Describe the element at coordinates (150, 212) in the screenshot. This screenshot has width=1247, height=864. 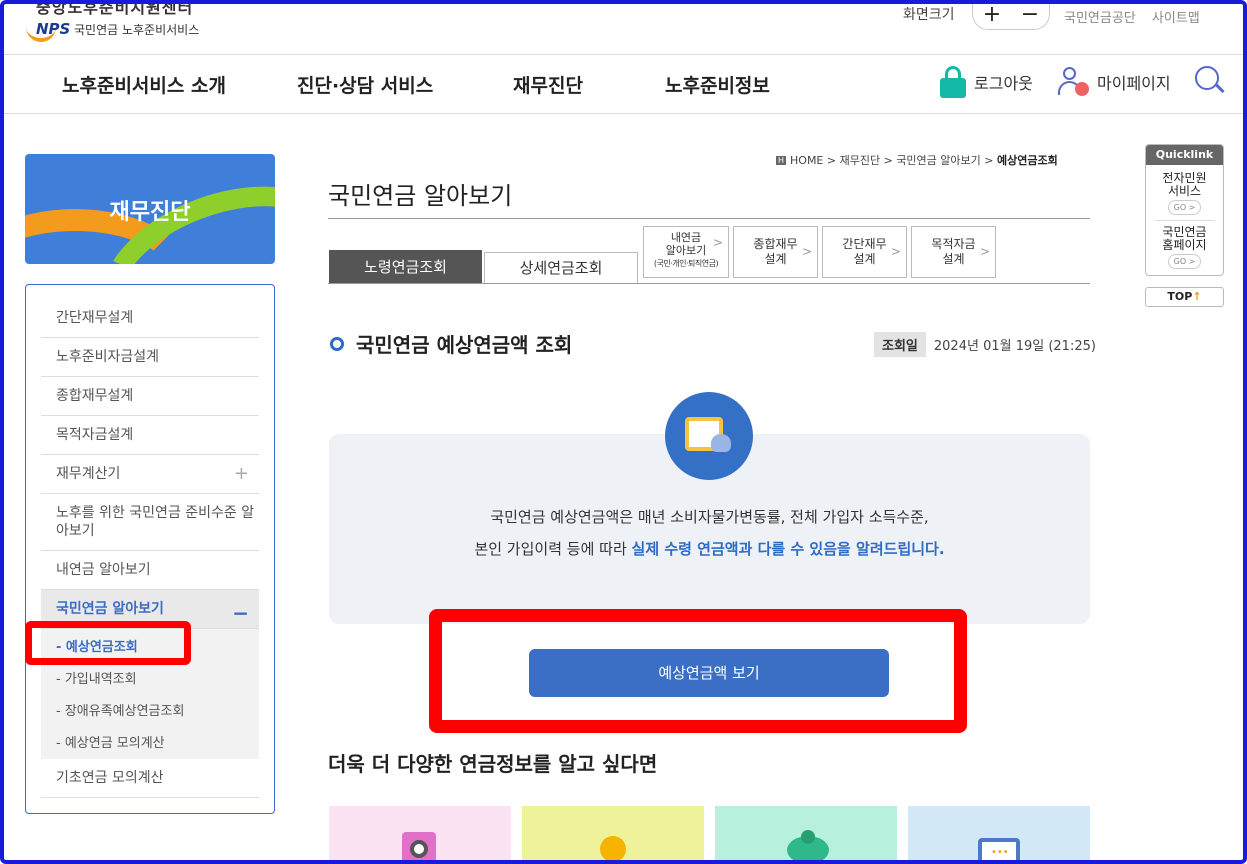
I see `sidebar-banner-title: 재무진단` at that location.